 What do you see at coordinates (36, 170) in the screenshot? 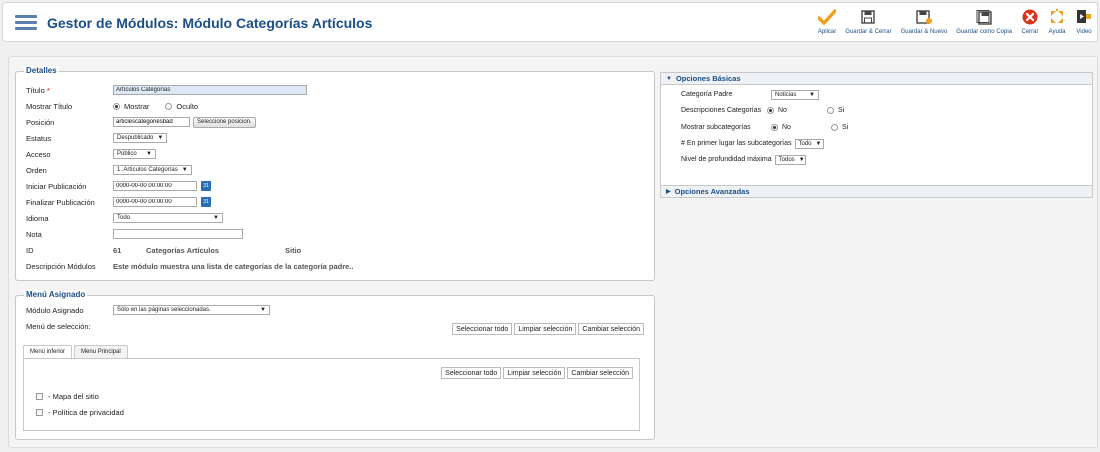
I see `order-label: Orden` at bounding box center [36, 170].